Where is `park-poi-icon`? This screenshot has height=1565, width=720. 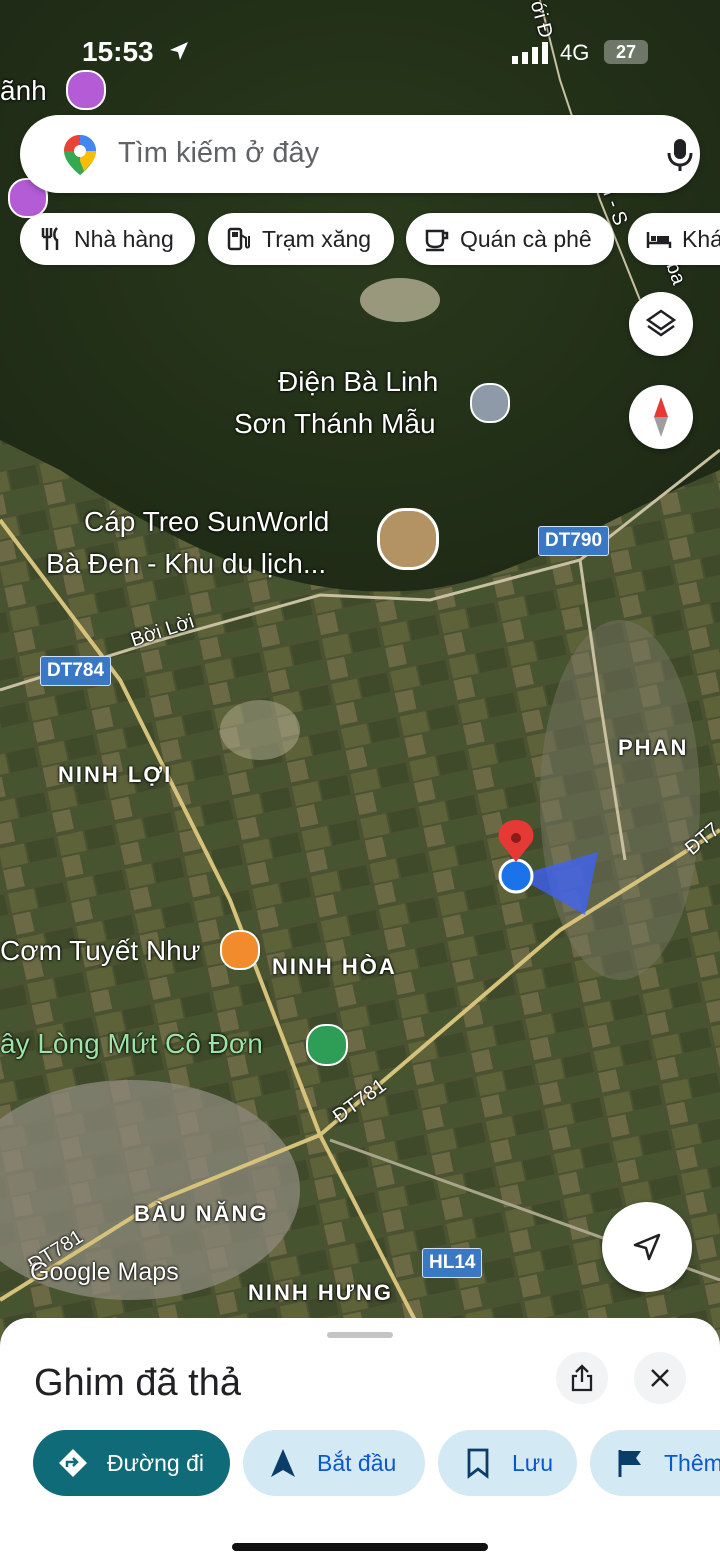
park-poi-icon is located at coordinates (327, 1045).